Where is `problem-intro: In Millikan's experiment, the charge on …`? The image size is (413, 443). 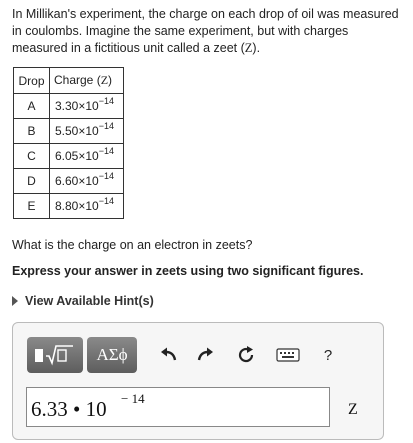 problem-intro: In Millikan's experiment, the charge on … is located at coordinates (205, 31).